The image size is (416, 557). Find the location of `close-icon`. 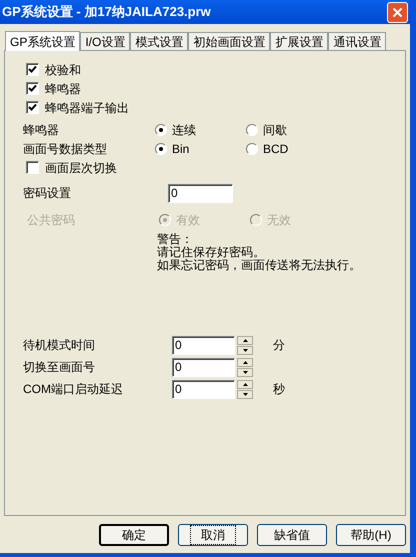

close-icon is located at coordinates (397, 12).